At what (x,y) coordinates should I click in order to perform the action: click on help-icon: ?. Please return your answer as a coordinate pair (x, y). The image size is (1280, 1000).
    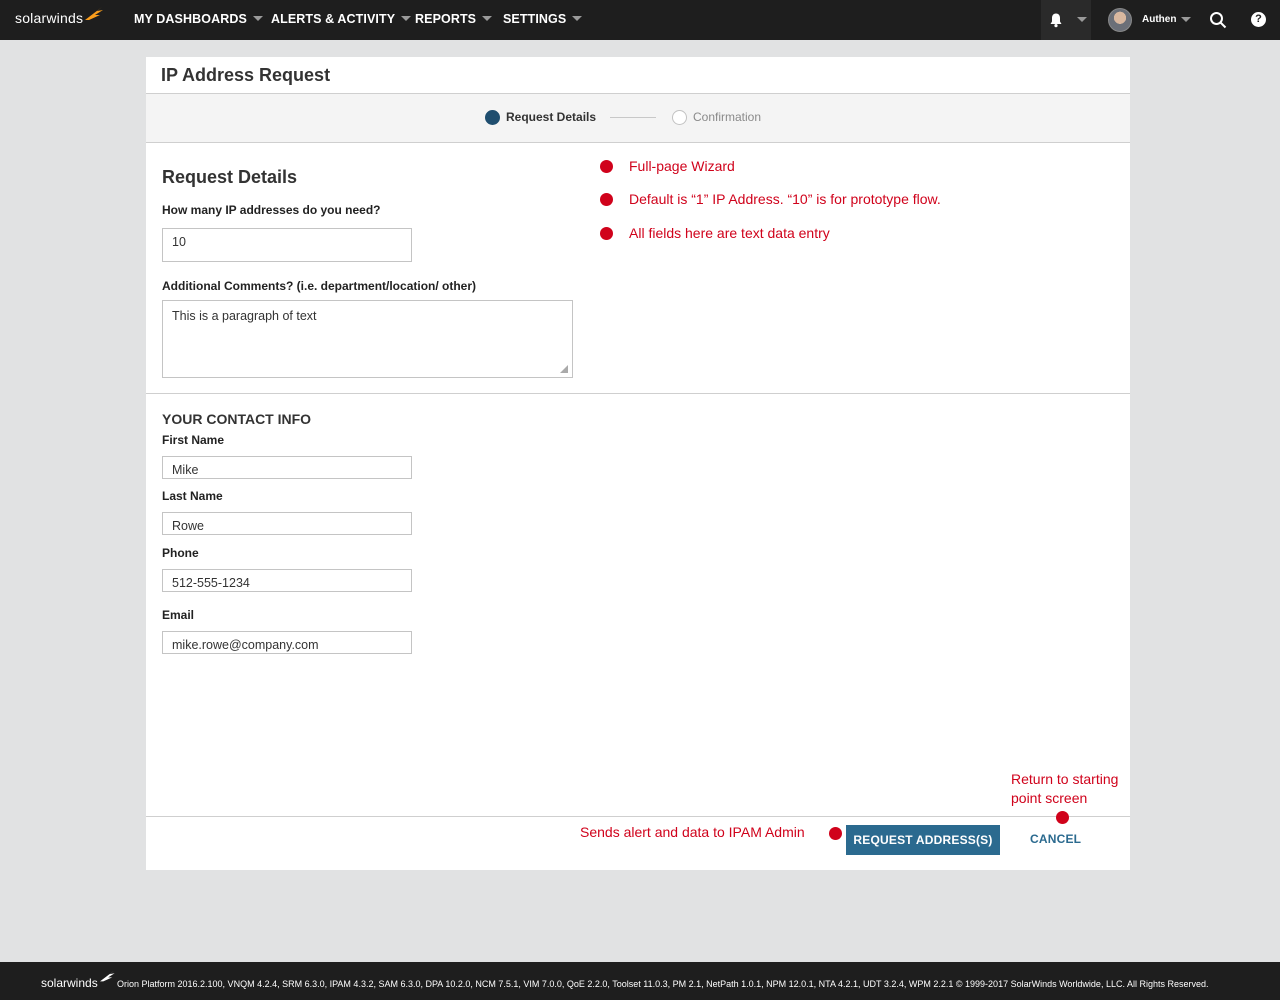
    Looking at the image, I should click on (1258, 19).